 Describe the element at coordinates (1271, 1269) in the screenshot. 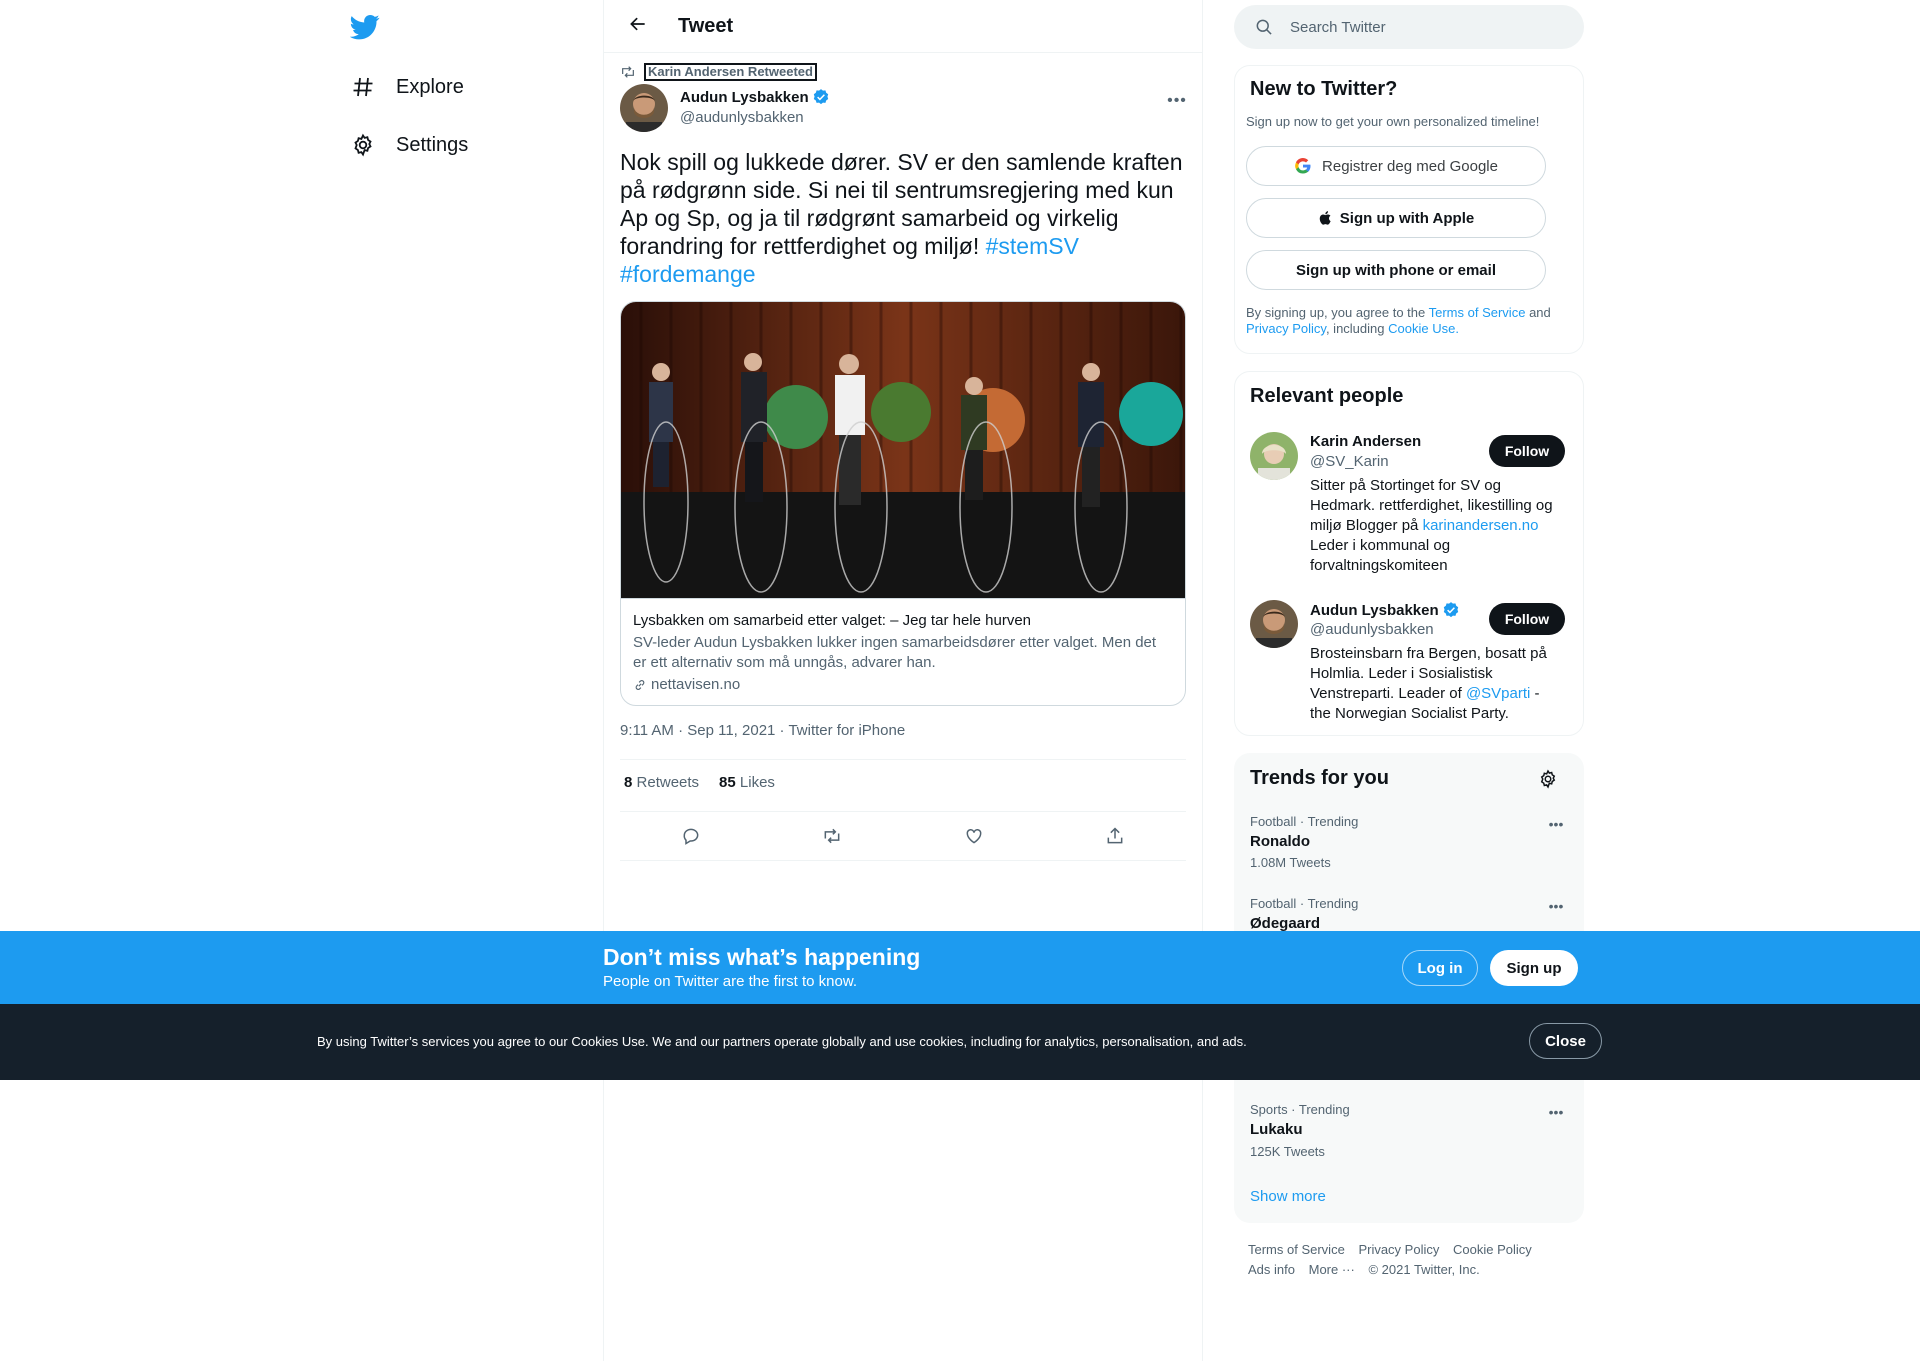

I see `footer-ads-link: Ads info` at that location.